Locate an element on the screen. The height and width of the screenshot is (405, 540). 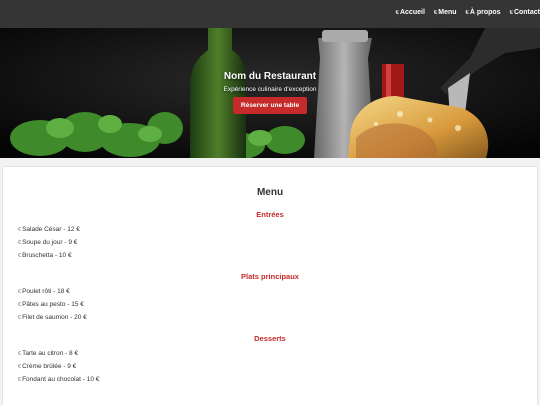
item-label: Pâtes au pesto - 15 € is located at coordinates (53, 304).